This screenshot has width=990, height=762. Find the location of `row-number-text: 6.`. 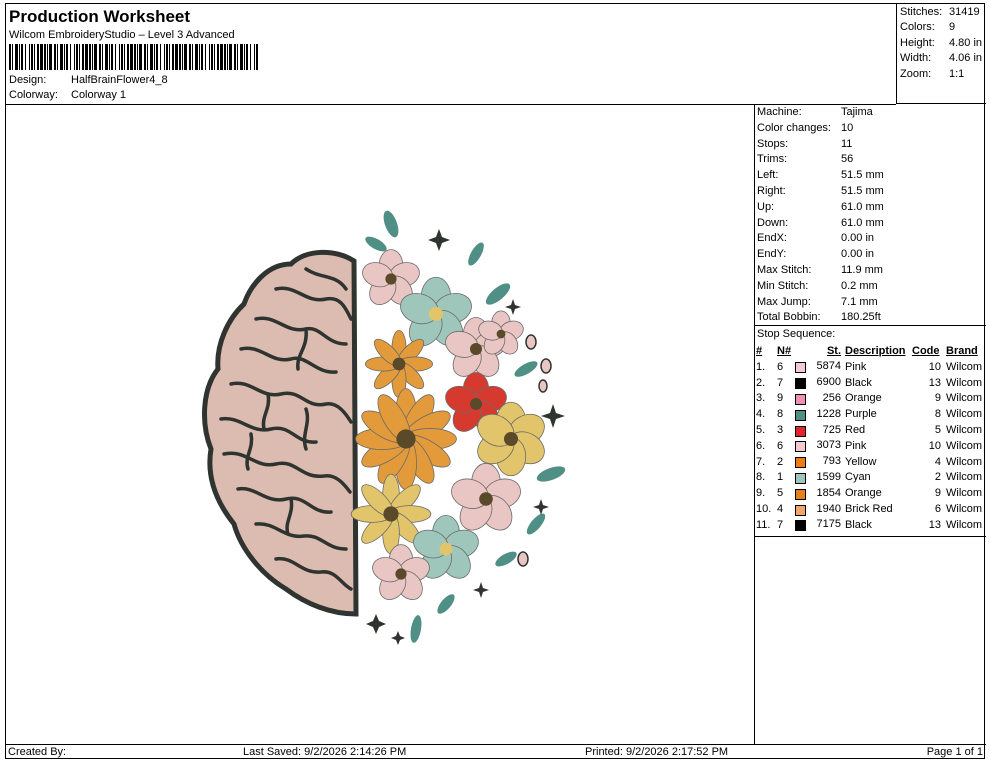

row-number-text: 6. is located at coordinates (761, 445).